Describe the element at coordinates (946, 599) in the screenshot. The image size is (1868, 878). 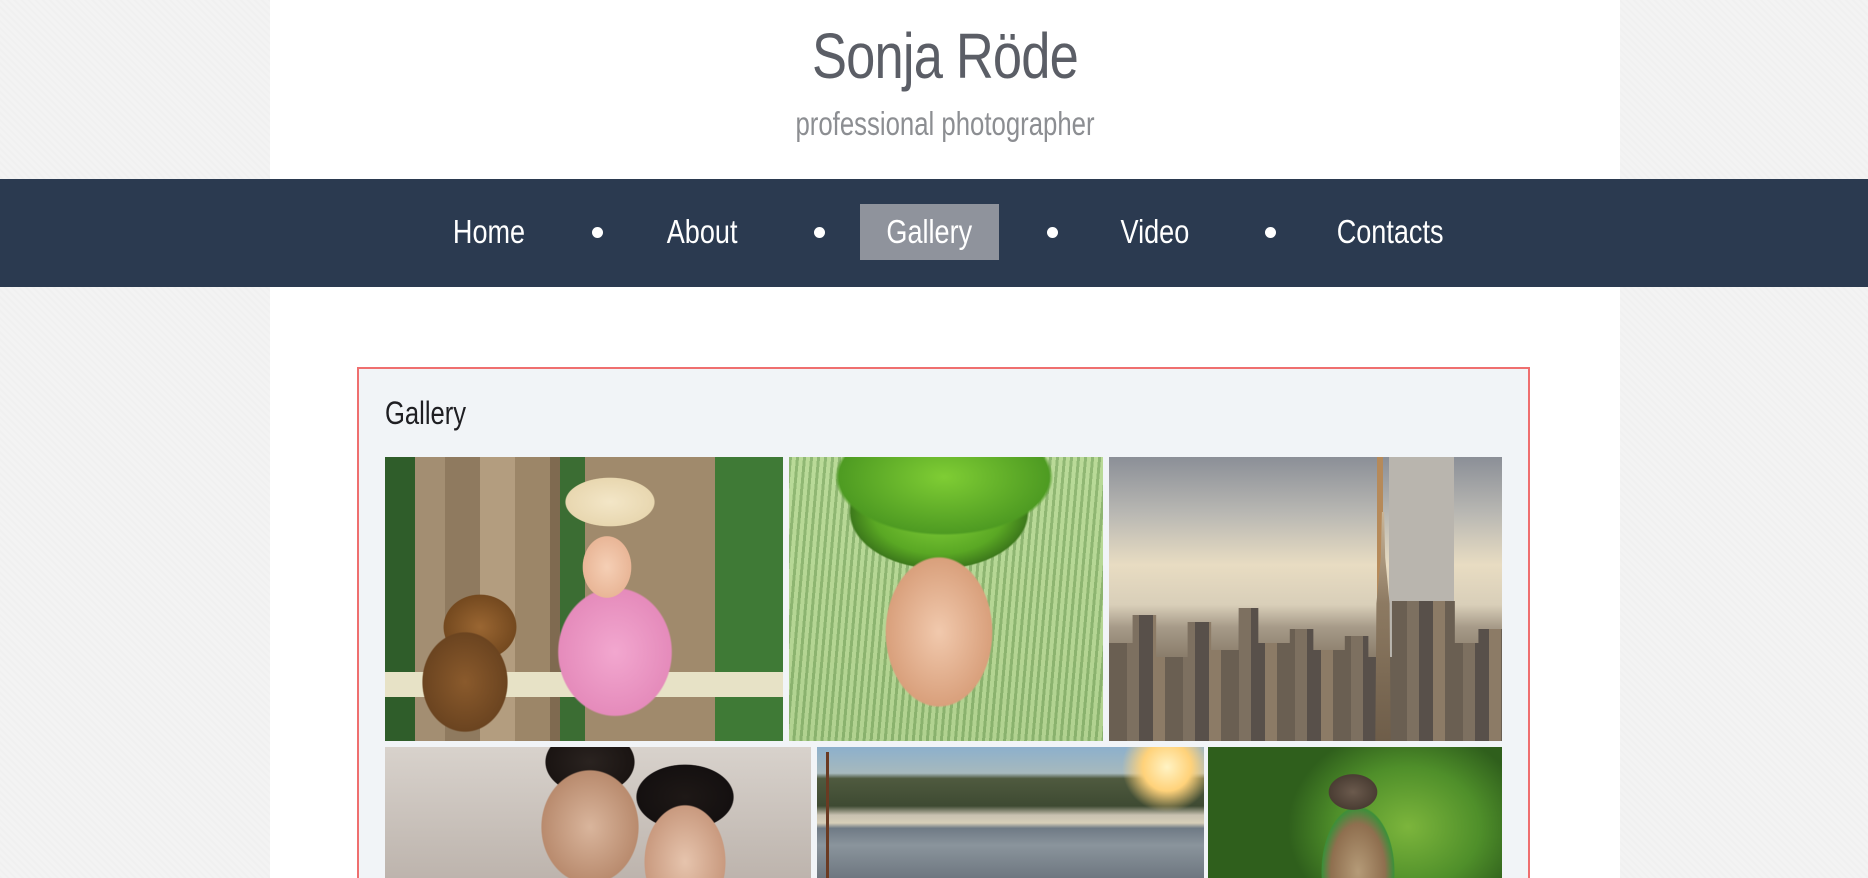
I see `gallery-photo-grass-hair-woman` at that location.